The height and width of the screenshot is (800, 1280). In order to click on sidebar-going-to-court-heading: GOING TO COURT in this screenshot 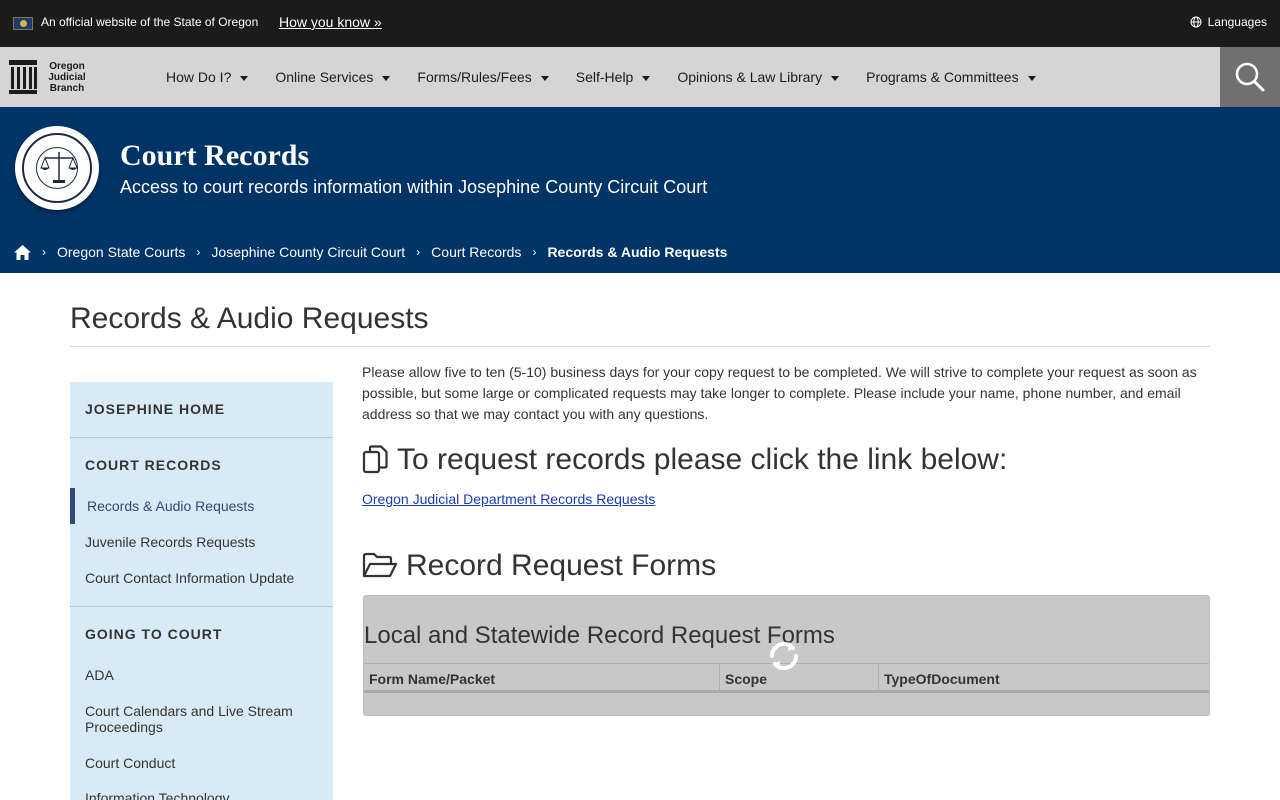, I will do `click(153, 634)`.